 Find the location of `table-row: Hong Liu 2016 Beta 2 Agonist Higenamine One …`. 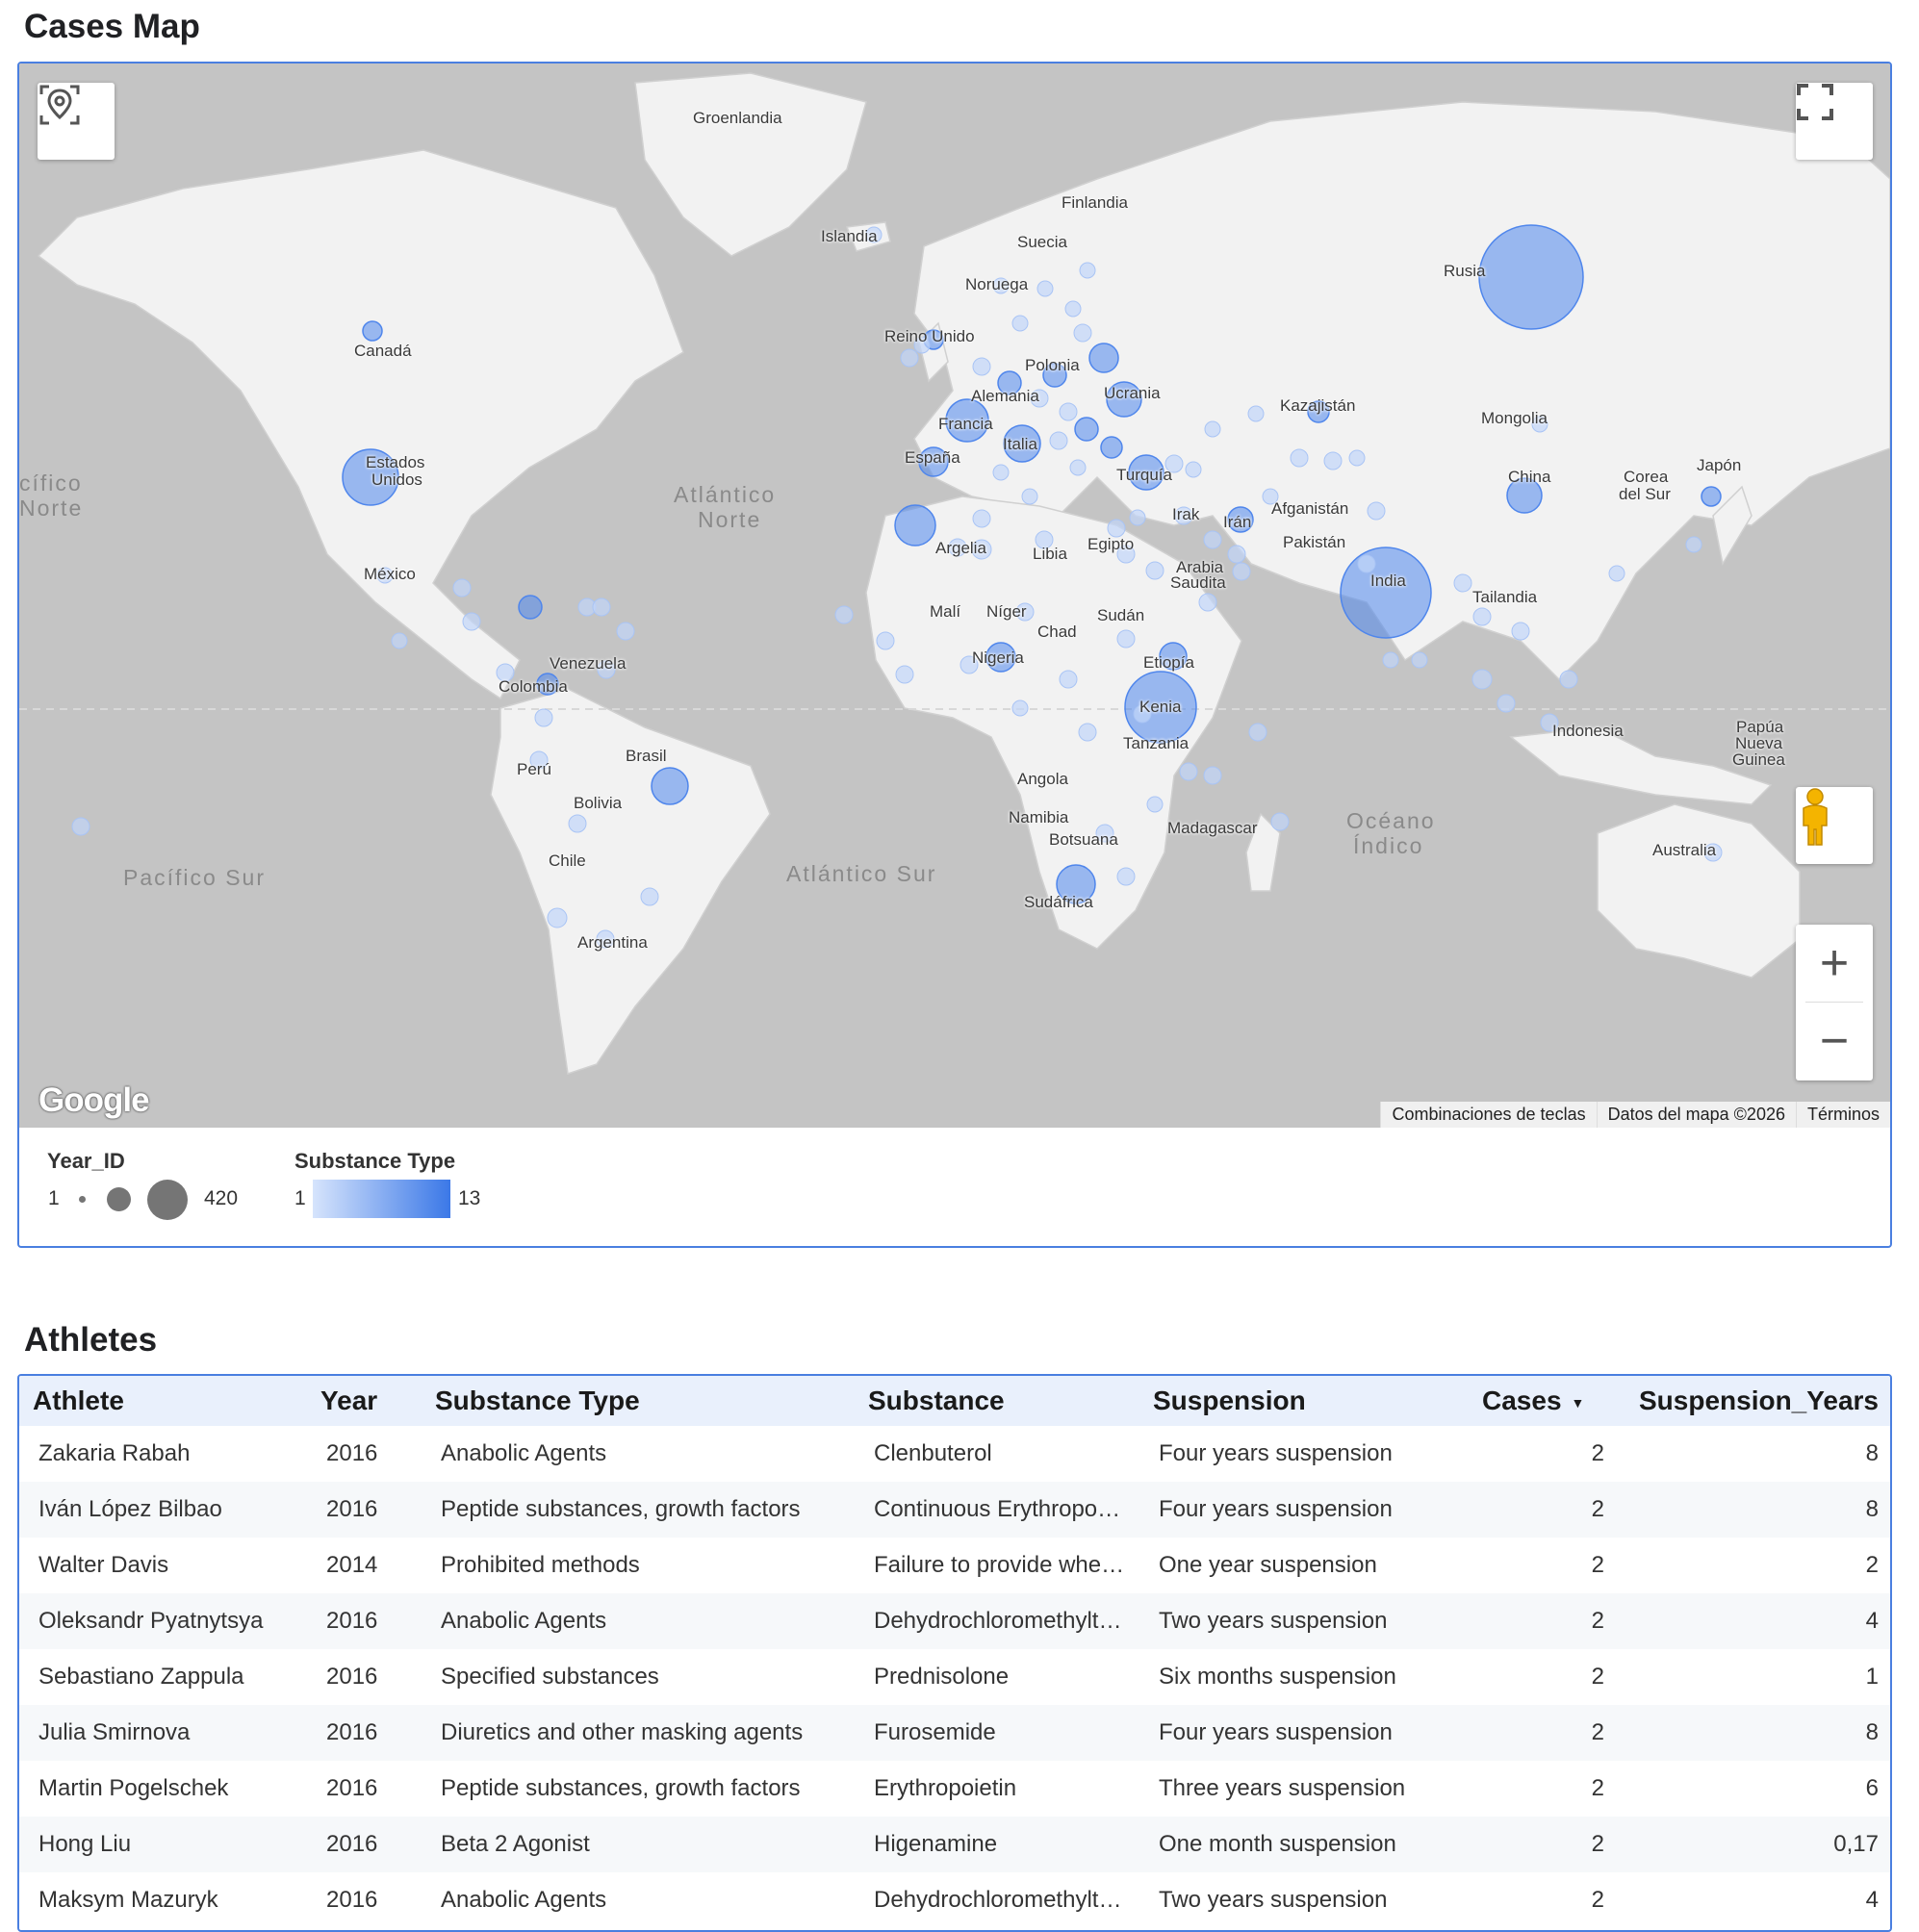

table-row: Hong Liu 2016 Beta 2 Agonist Higenamine One … is located at coordinates (954, 1844).